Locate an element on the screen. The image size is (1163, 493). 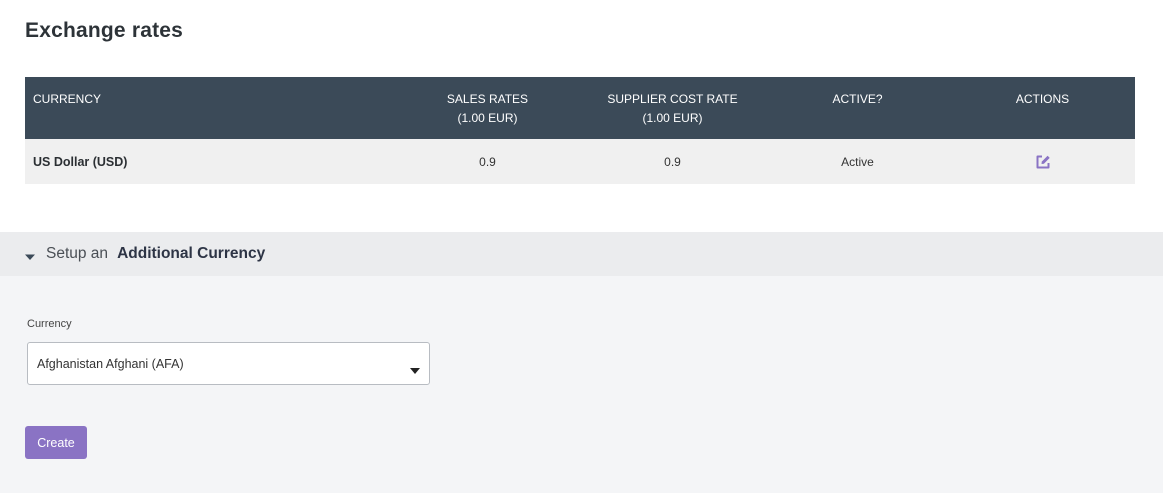
header-sales-rates-unit: (1.00 EUR) is located at coordinates (487, 118).